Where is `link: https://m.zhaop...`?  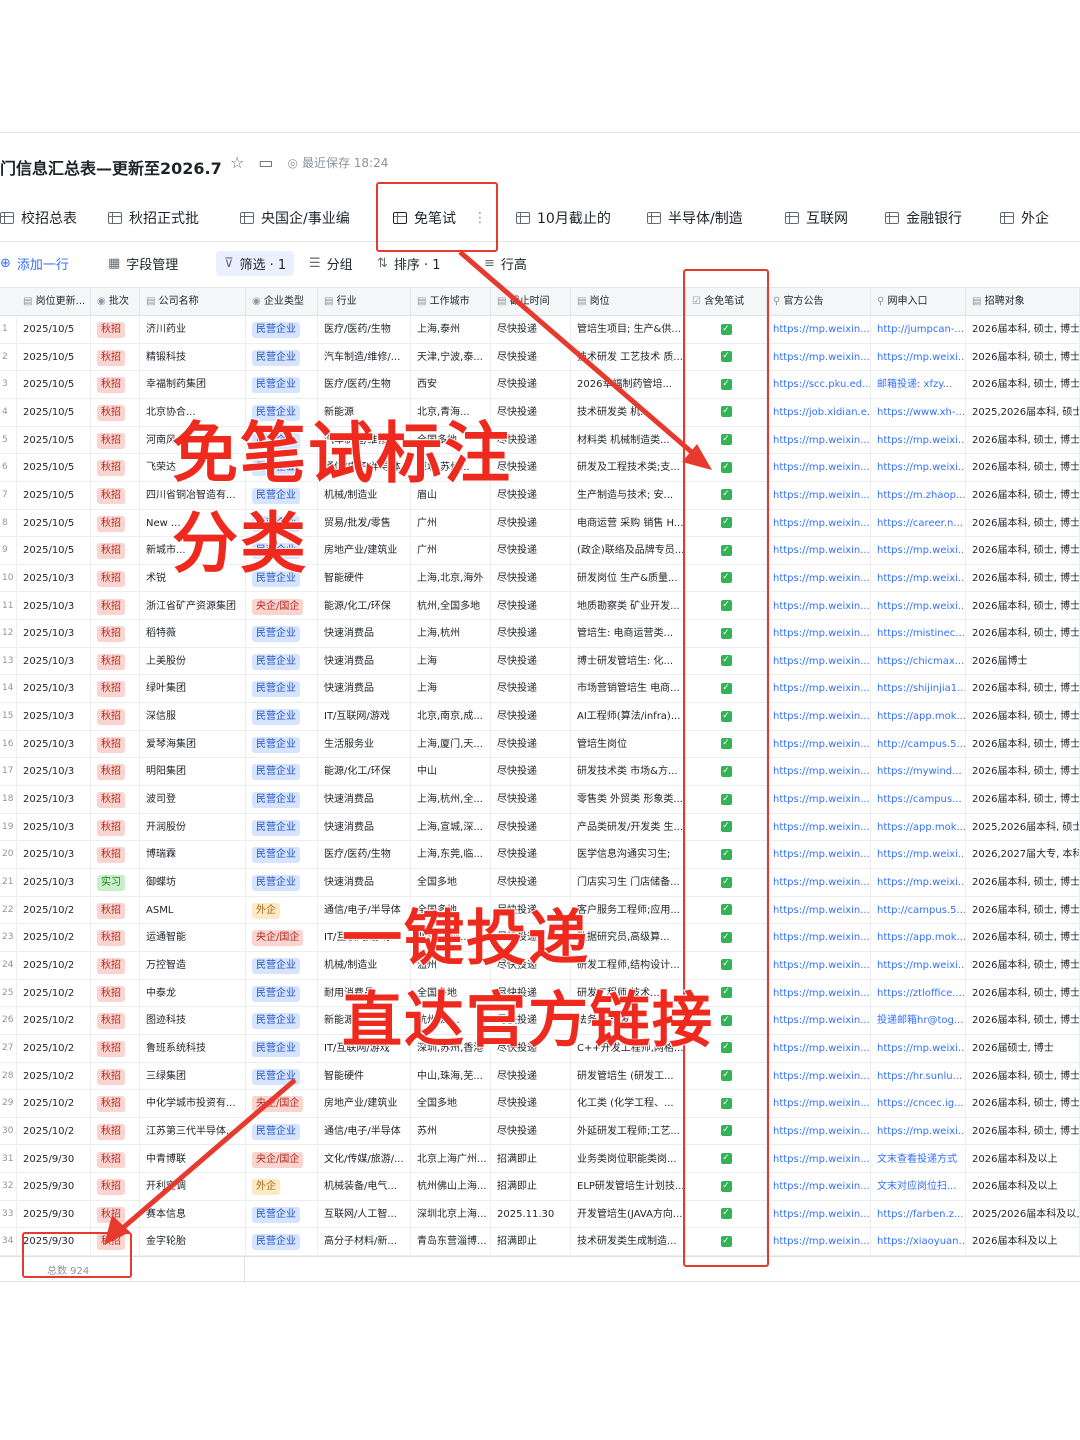 link: https://m.zhaop... is located at coordinates (921, 495).